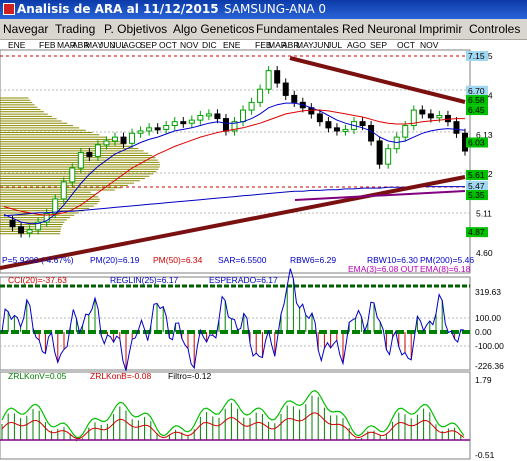 The width and height of the screenshot is (527, 461). I want to click on price-axis-label: 5.11, so click(484, 214).